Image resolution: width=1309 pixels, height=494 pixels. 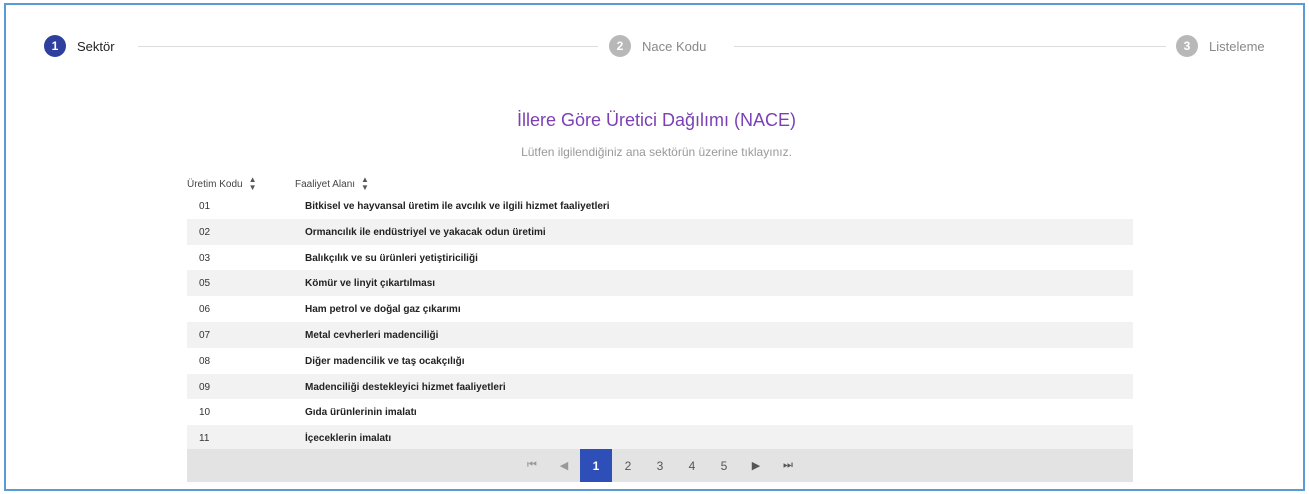 I want to click on row-activity: Diğer madencilik ve taş ocakçılığı, so click(x=385, y=361).